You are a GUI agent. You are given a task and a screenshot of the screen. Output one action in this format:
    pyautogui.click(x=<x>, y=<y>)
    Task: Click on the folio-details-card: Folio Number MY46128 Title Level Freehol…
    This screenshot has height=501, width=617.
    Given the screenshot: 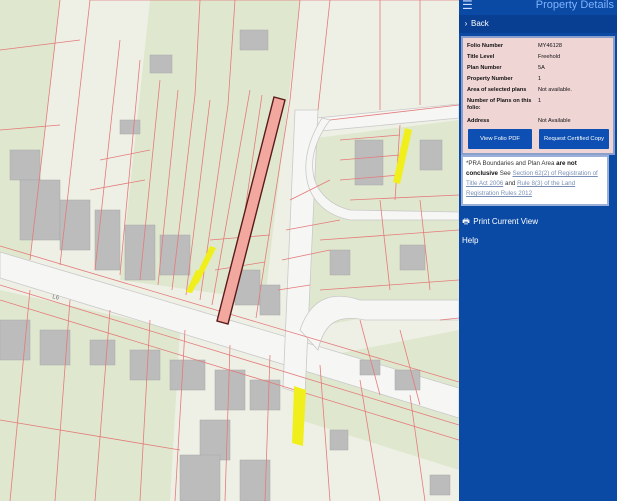 What is the action you would take?
    pyautogui.click(x=538, y=95)
    